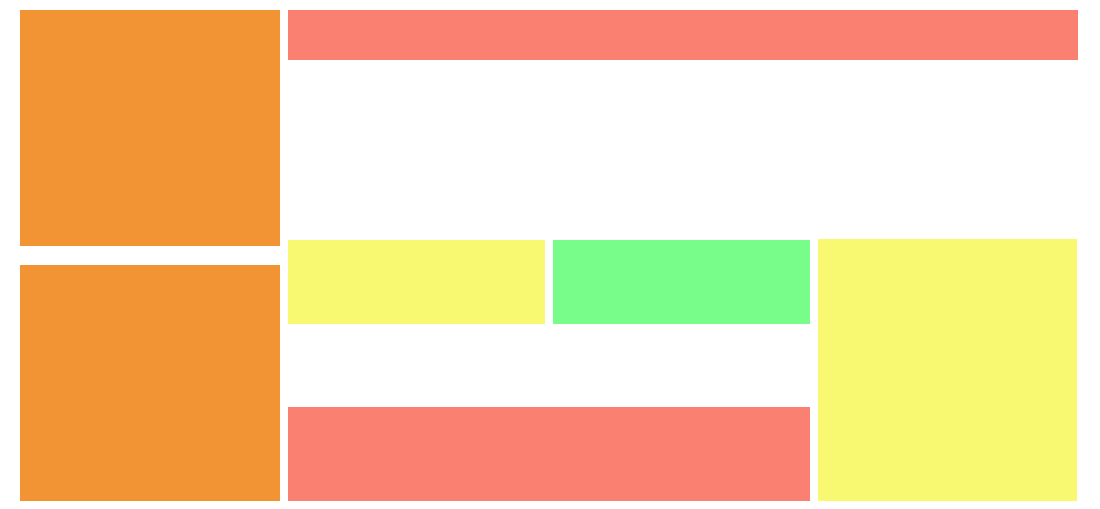  What do you see at coordinates (681, 282) in the screenshot?
I see `green-block-middle` at bounding box center [681, 282].